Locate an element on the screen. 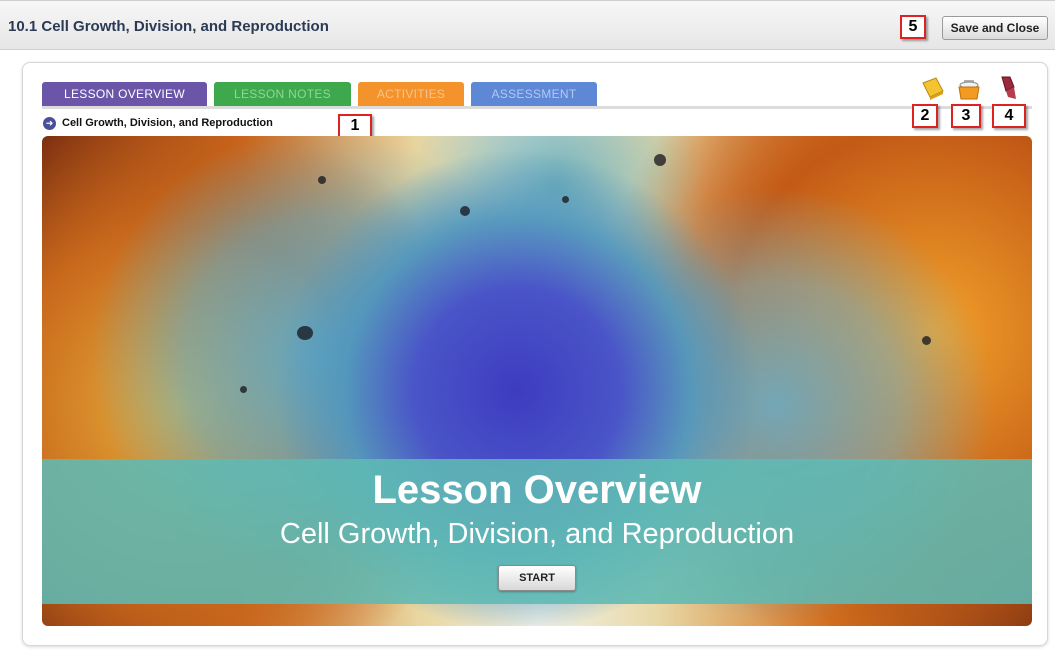  breadcrumb-label: Cell Growth, Division, and Reproduction is located at coordinates (167, 123).